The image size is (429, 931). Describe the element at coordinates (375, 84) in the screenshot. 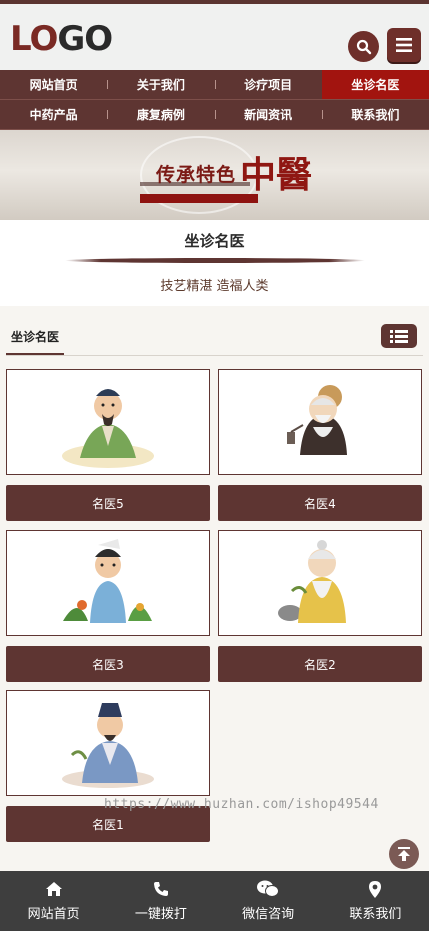

I see `nav-item-doctors: 坐诊名医` at that location.